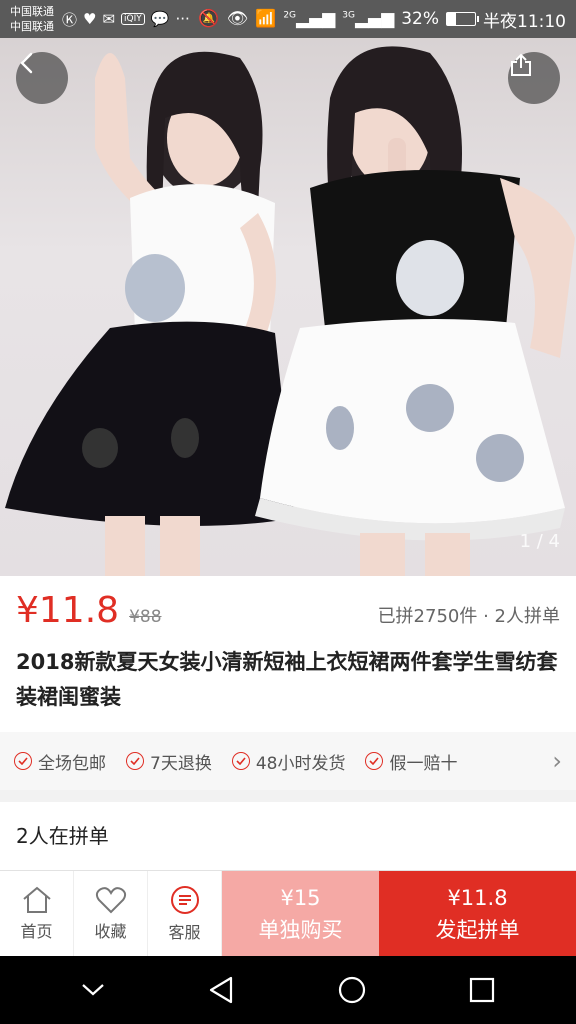 This screenshot has width=576, height=1024. I want to click on gallery-page-indicator: 1 / 4, so click(539, 541).